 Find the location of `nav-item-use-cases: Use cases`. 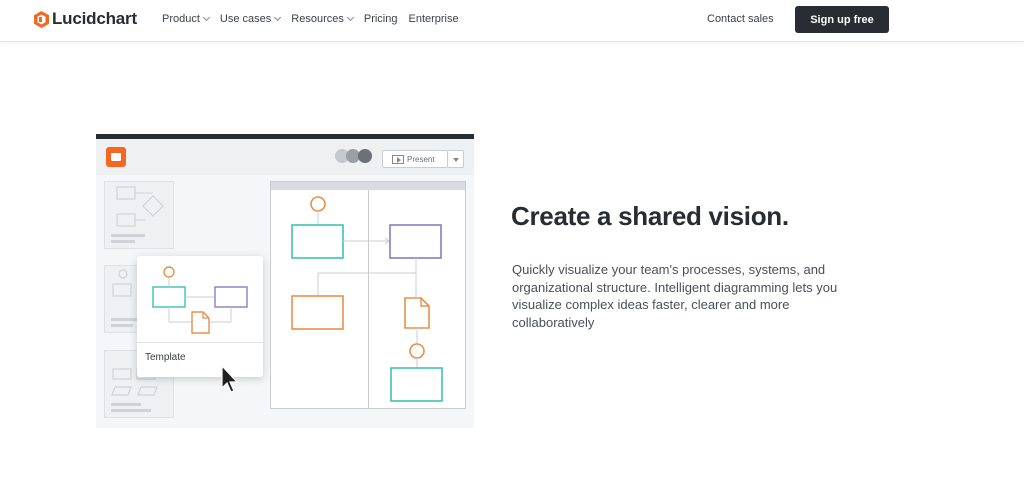

nav-item-use-cases: Use cases is located at coordinates (250, 19).